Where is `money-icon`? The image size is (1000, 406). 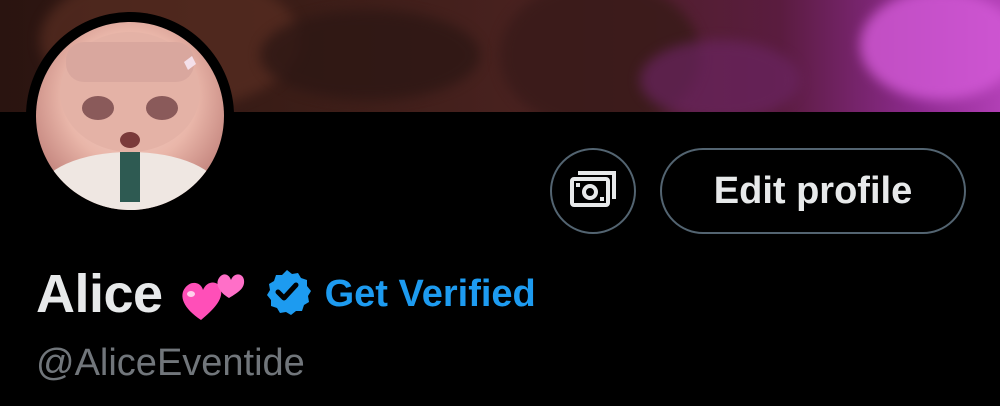 money-icon is located at coordinates (593, 191).